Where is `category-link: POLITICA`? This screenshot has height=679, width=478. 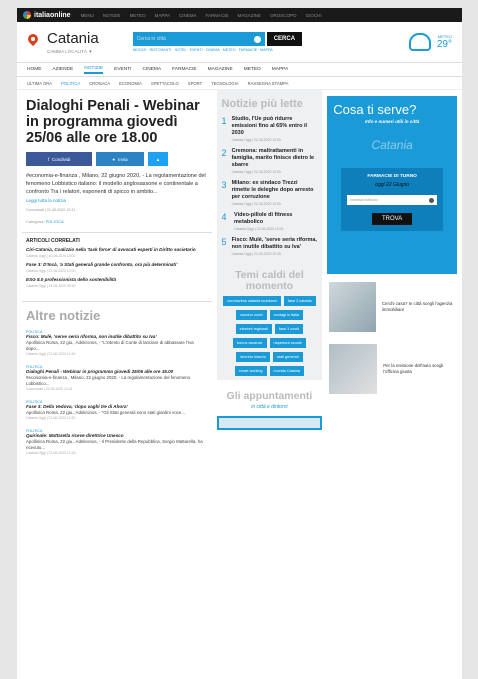 category-link: POLITICA is located at coordinates (55, 221).